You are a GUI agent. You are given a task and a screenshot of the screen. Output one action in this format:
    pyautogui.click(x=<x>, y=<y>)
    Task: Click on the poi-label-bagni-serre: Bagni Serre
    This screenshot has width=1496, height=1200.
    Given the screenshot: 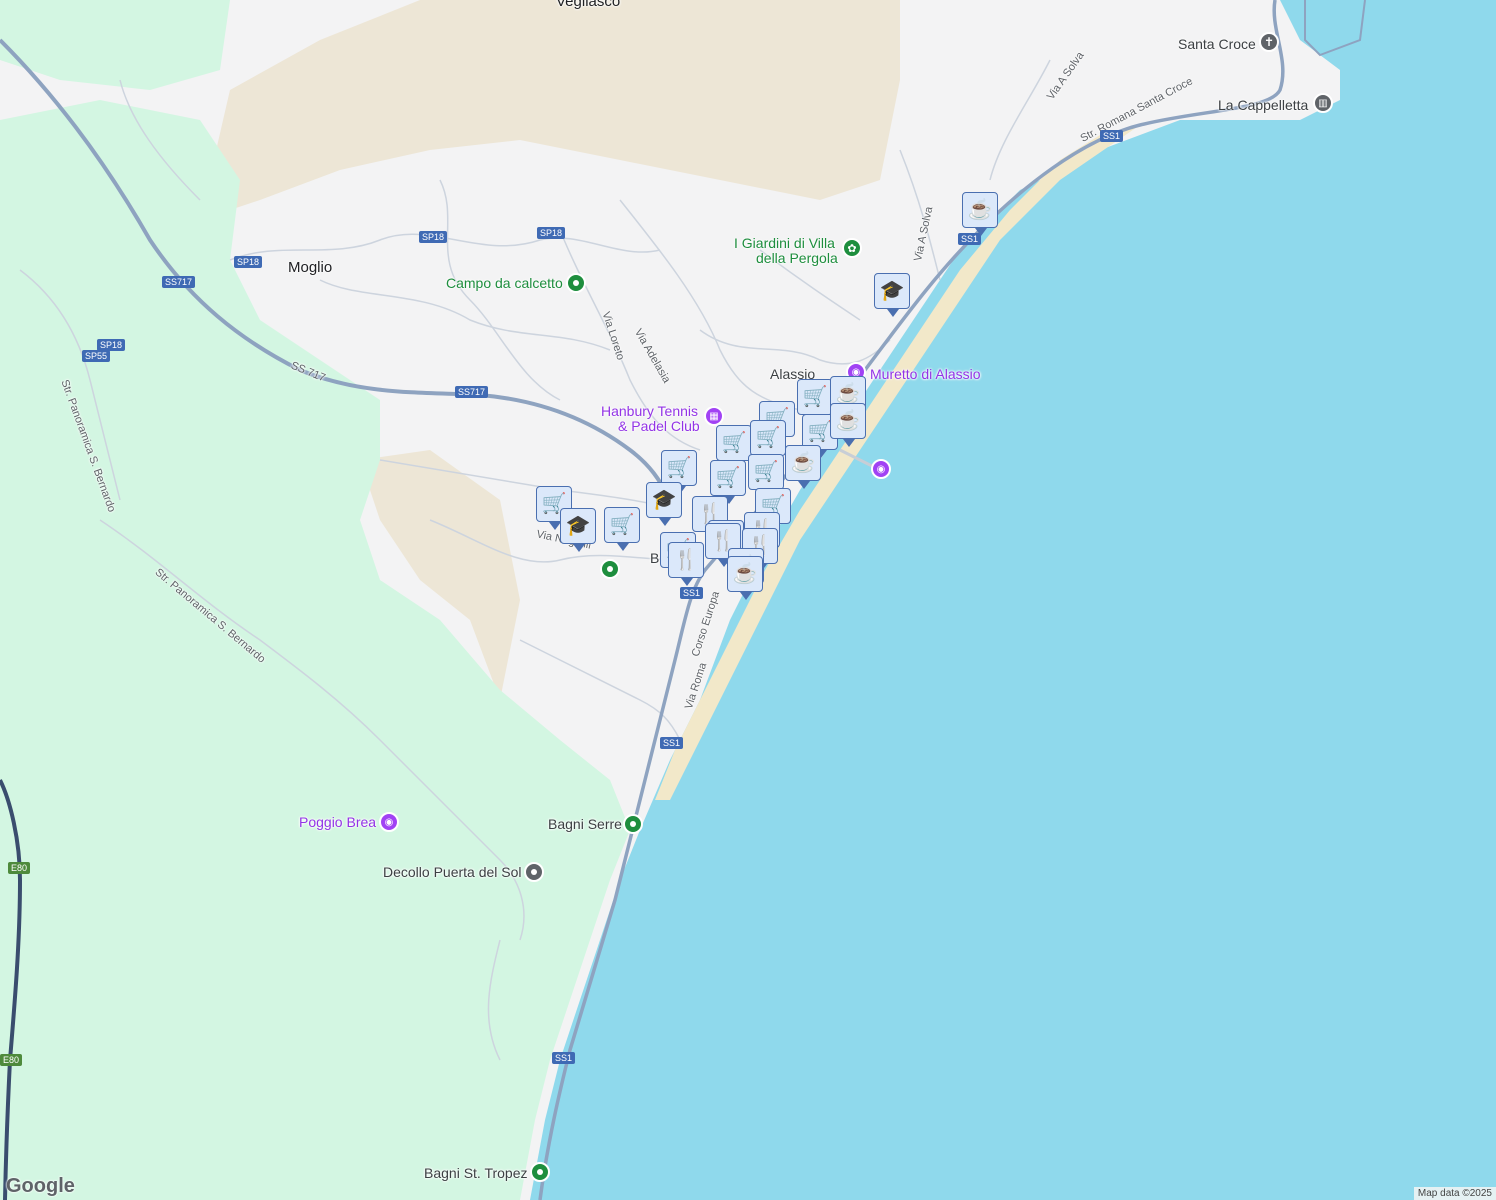 What is the action you would take?
    pyautogui.click(x=585, y=824)
    